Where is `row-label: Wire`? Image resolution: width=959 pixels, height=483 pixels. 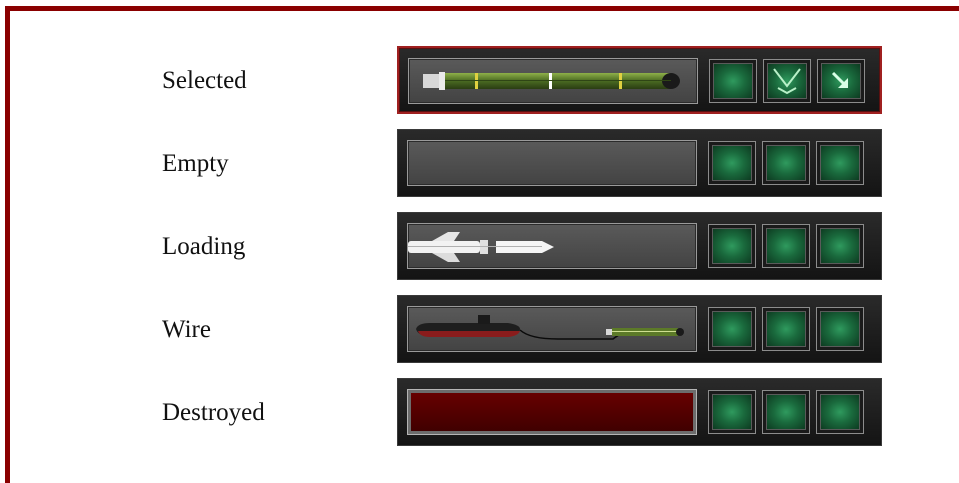 row-label: Wire is located at coordinates (186, 329).